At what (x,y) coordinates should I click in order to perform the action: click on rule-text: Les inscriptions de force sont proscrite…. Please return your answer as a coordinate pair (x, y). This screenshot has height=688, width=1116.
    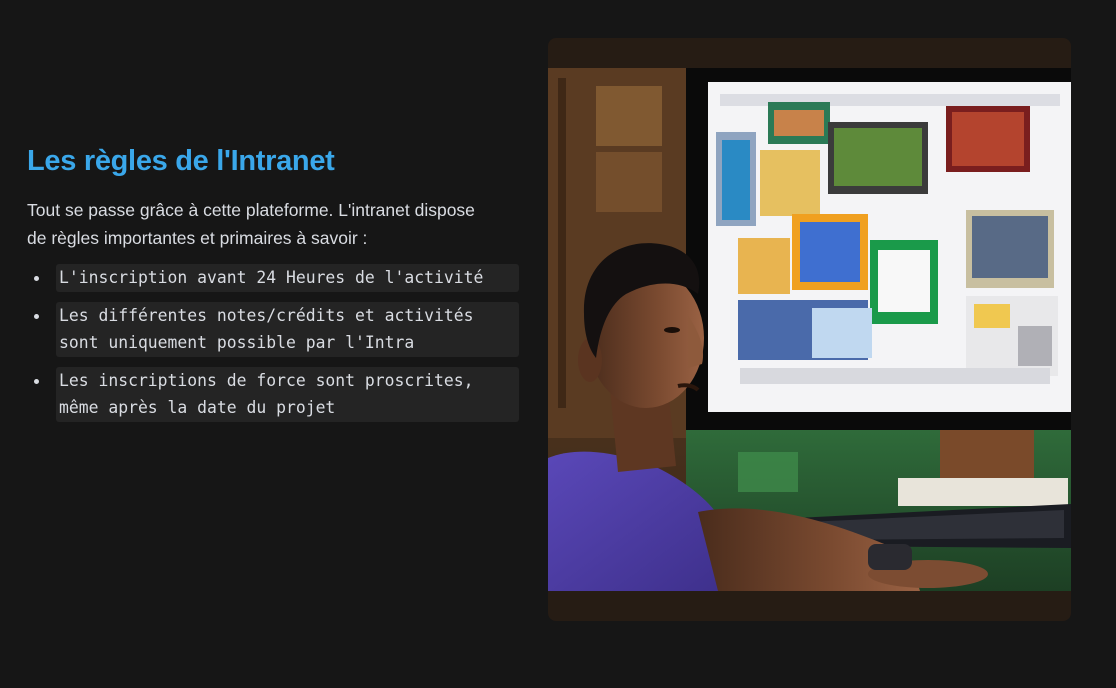
    Looking at the image, I should click on (287, 394).